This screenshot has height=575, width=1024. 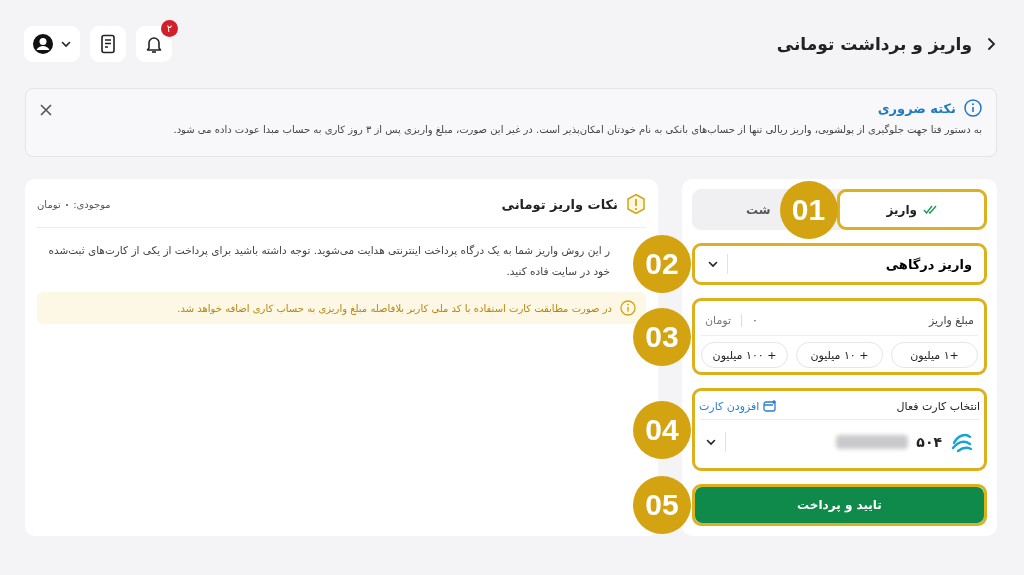 What do you see at coordinates (662, 264) in the screenshot?
I see `step-badge: 02` at bounding box center [662, 264].